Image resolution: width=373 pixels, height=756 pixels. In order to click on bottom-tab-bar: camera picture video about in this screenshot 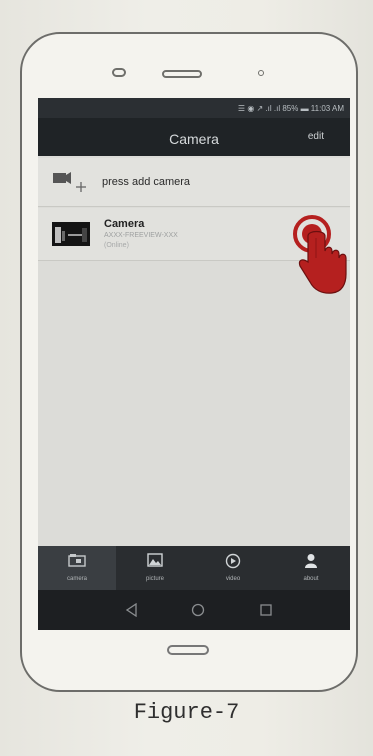, I will do `click(194, 568)`.